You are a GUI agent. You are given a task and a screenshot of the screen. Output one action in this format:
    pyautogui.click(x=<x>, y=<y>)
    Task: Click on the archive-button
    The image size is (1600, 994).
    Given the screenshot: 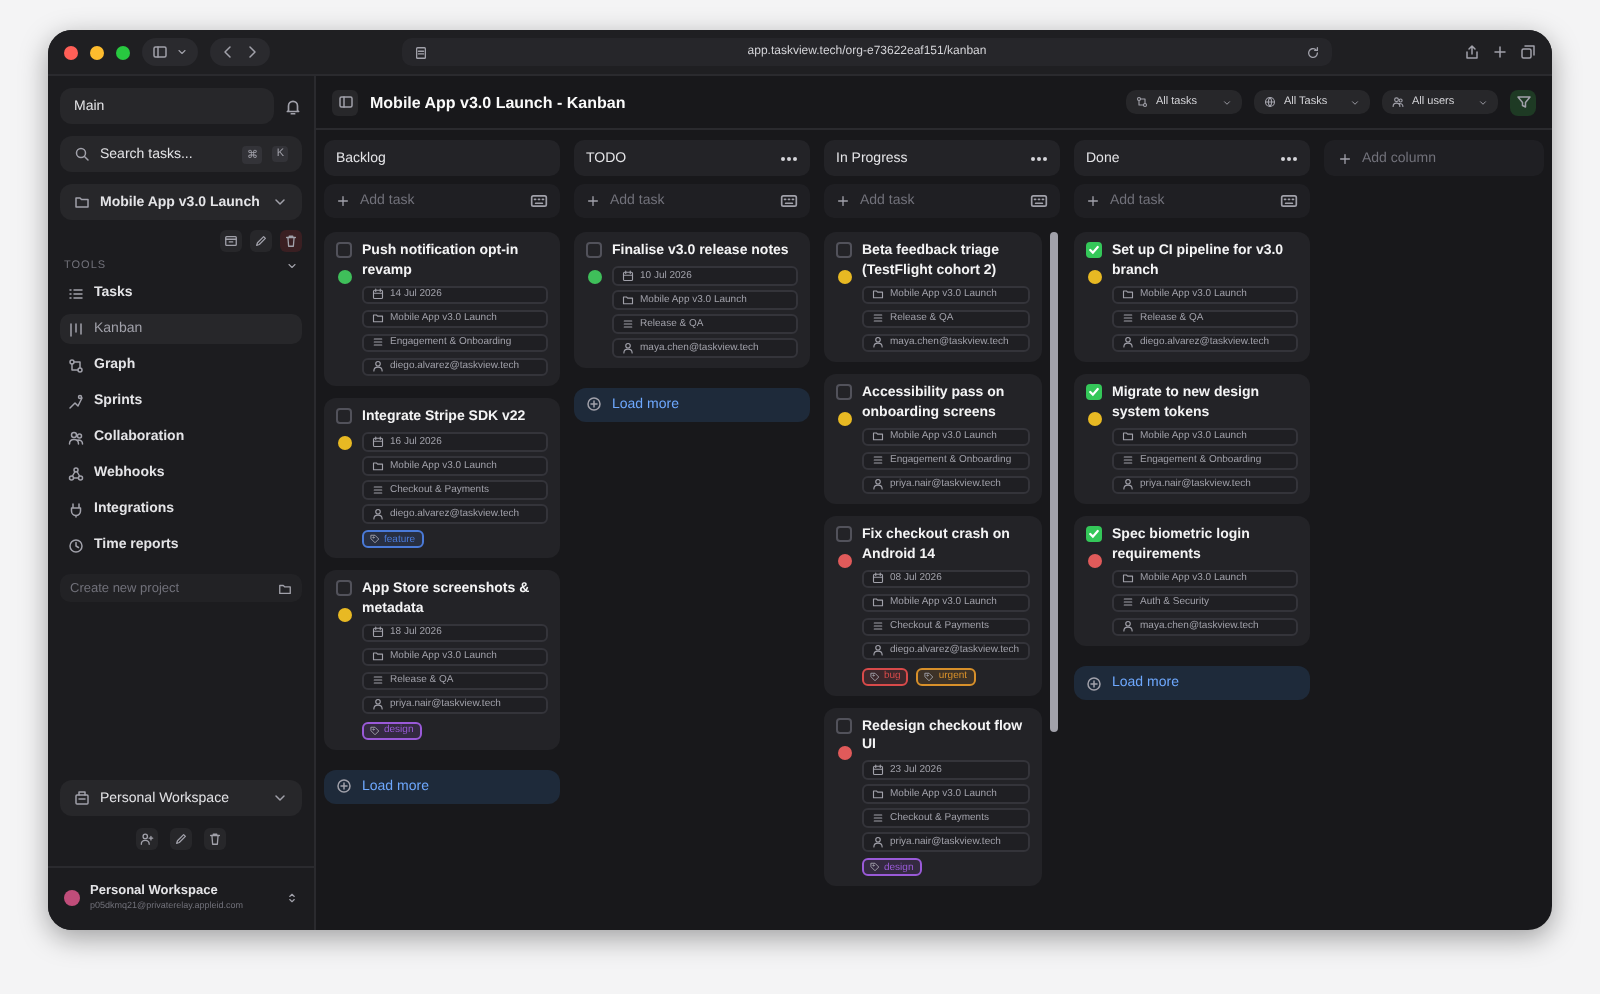 What is the action you would take?
    pyautogui.click(x=231, y=241)
    